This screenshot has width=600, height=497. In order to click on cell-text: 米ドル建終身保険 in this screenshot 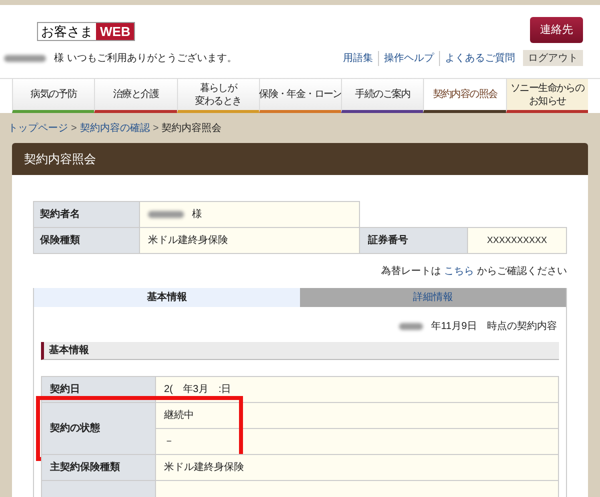, I will do `click(188, 241)`.